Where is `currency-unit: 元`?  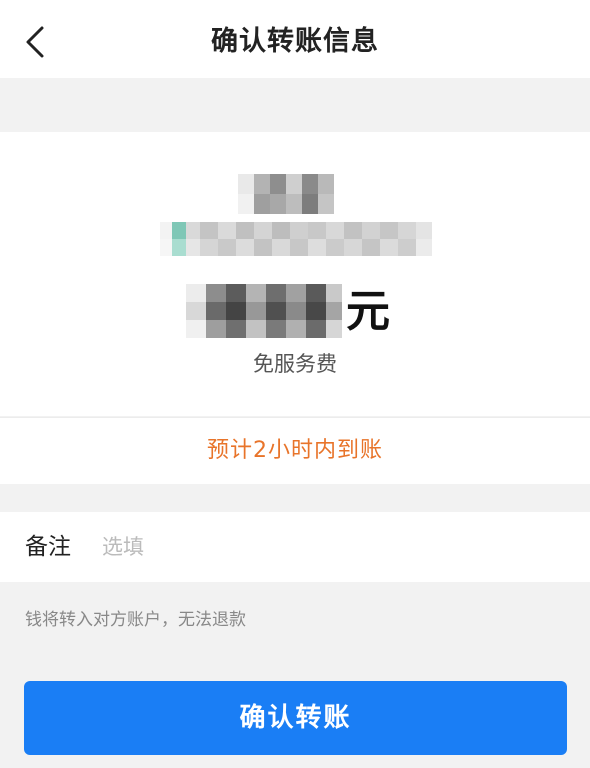 currency-unit: 元 is located at coordinates (368, 311).